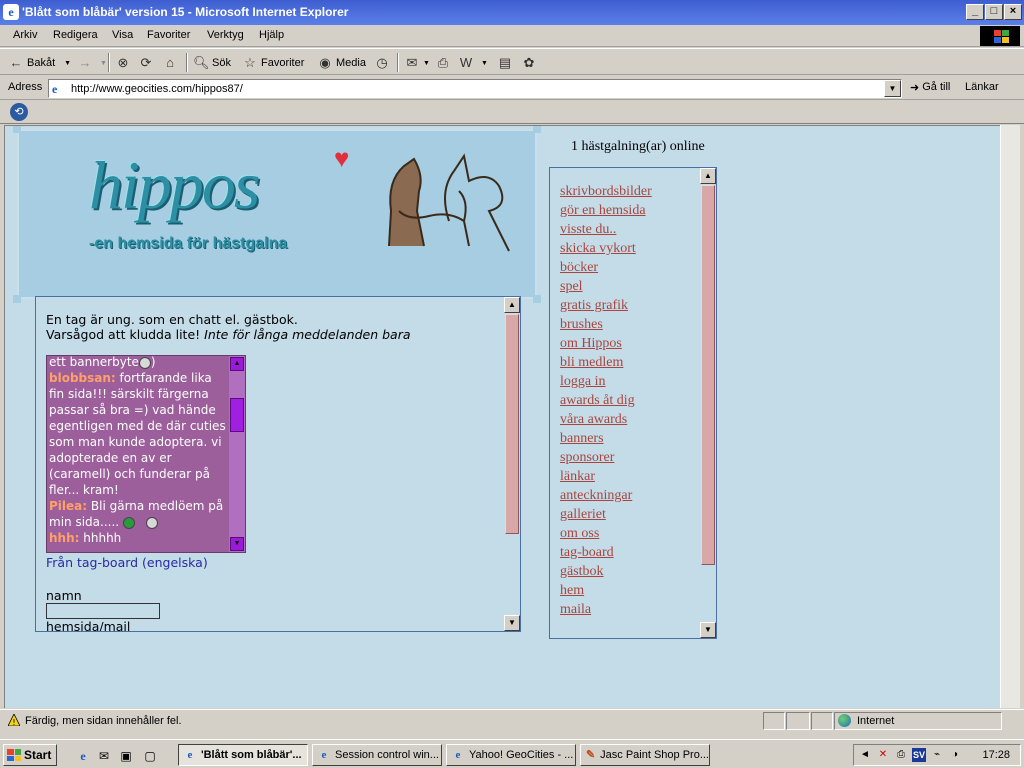  I want to click on name-input, so click(103, 611).